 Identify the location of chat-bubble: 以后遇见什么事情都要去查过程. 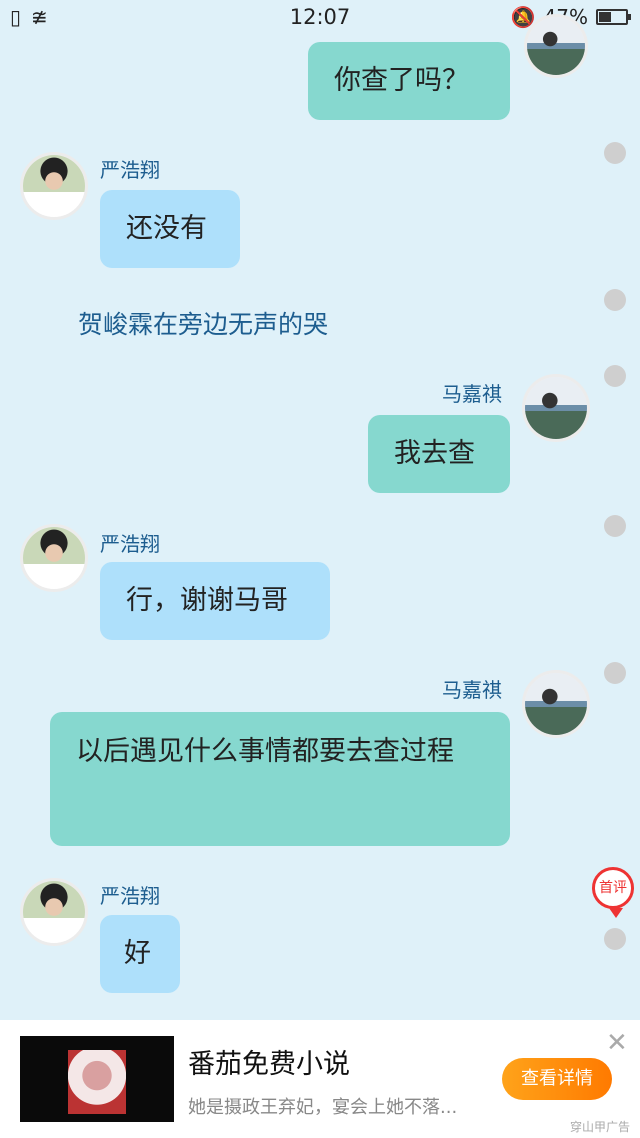
(280, 779).